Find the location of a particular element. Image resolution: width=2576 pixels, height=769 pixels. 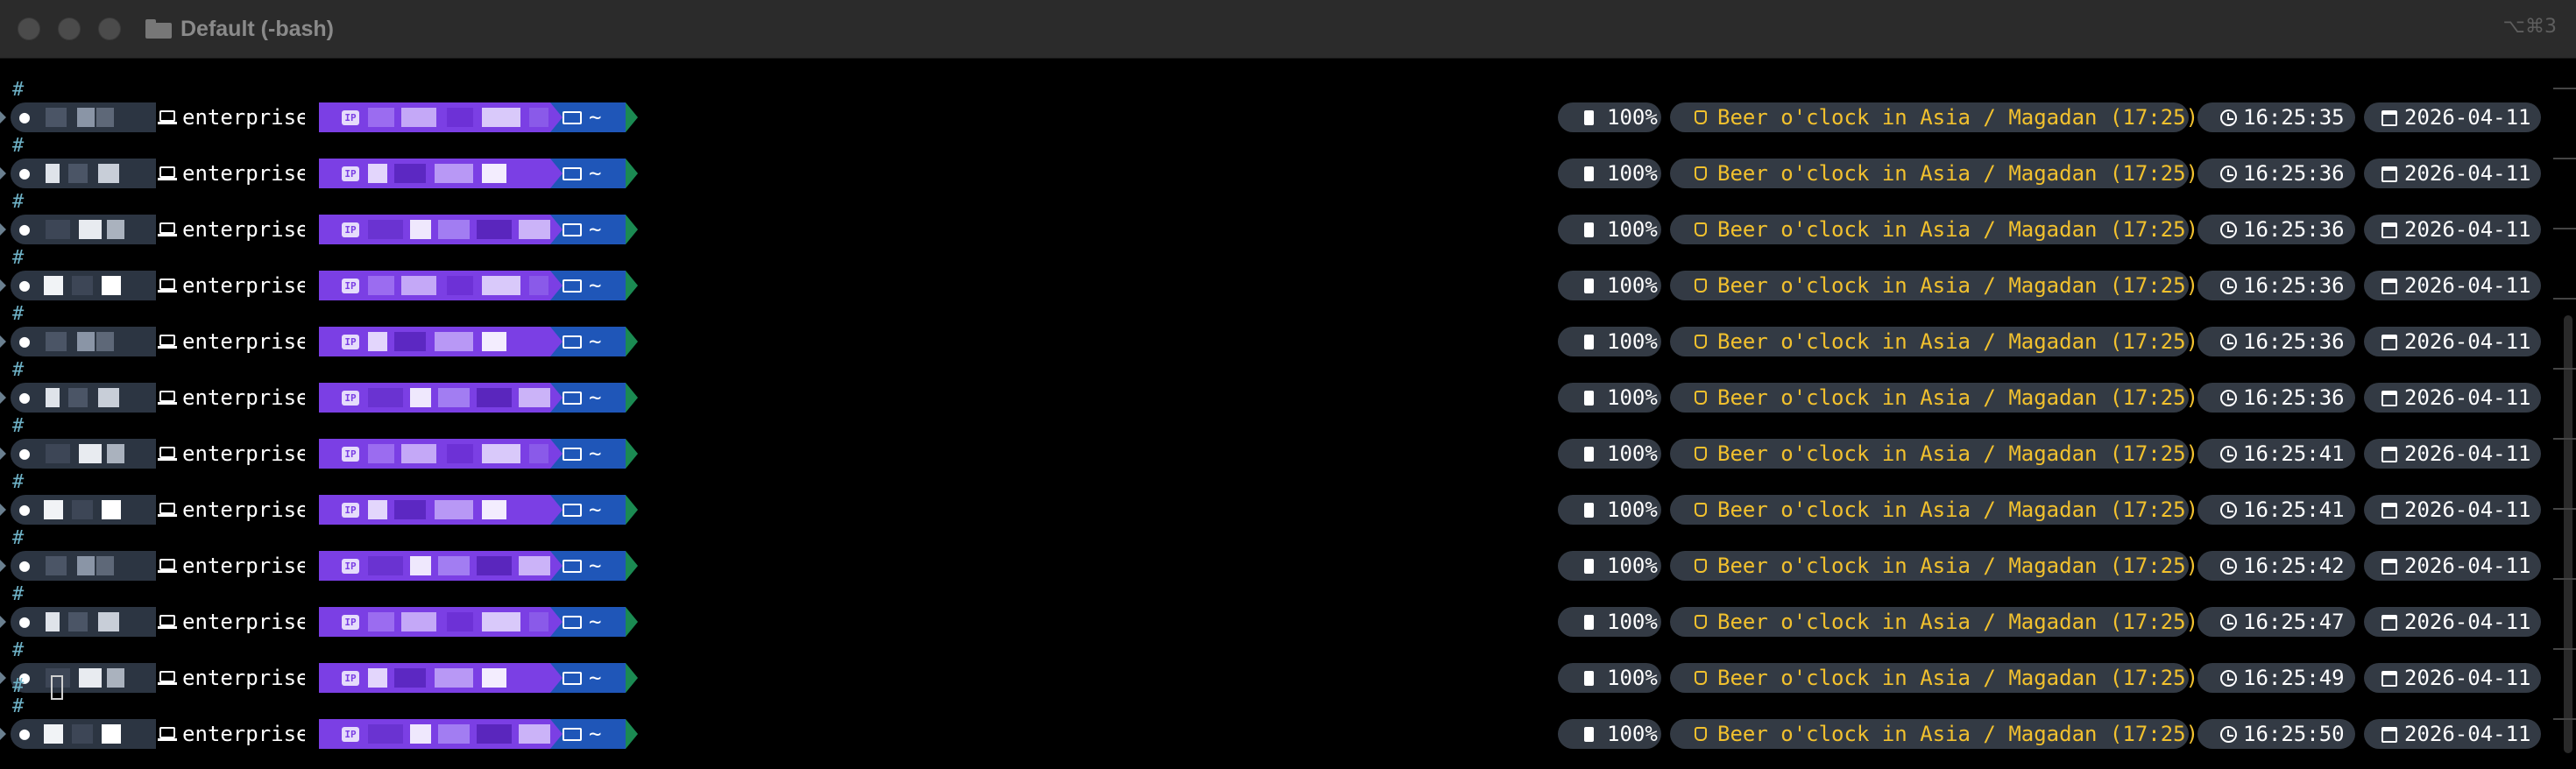

battery-segment-text: 100% is located at coordinates (1632, 509).